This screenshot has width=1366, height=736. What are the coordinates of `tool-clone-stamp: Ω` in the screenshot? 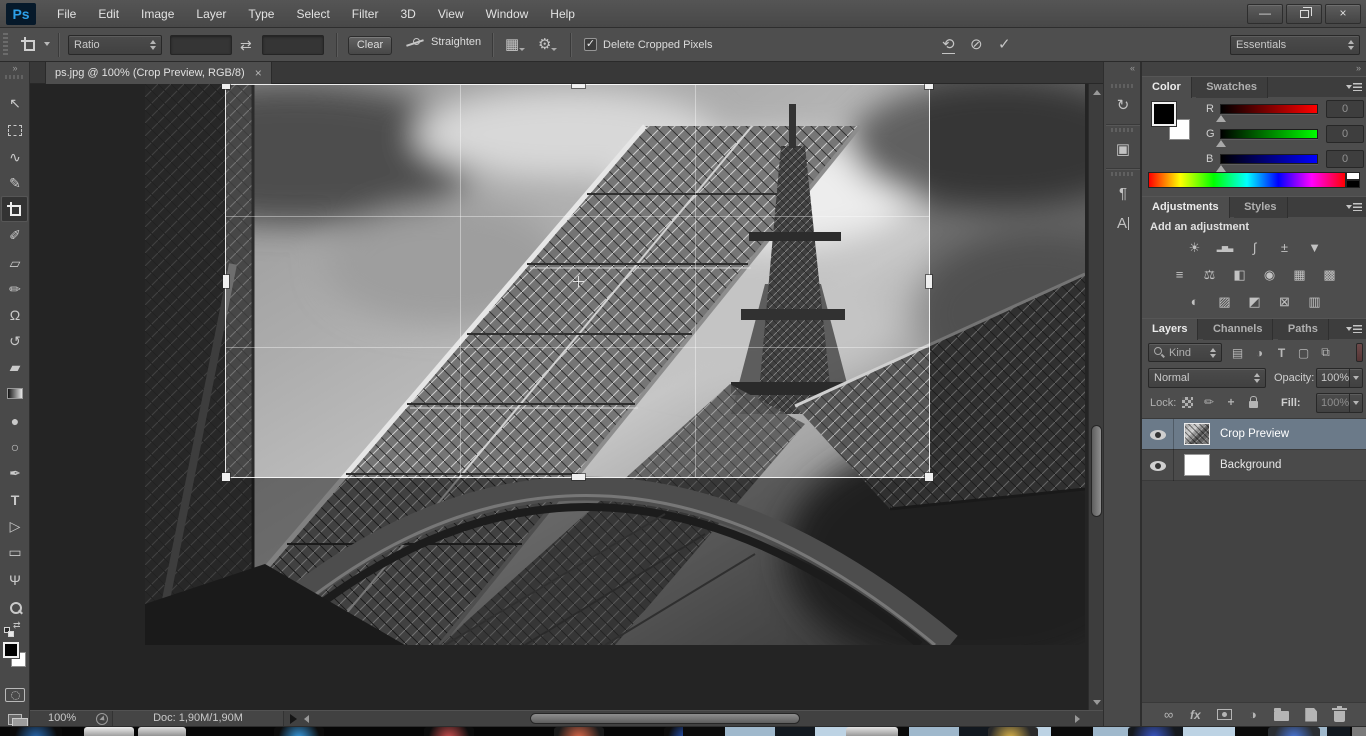 It's located at (15, 315).